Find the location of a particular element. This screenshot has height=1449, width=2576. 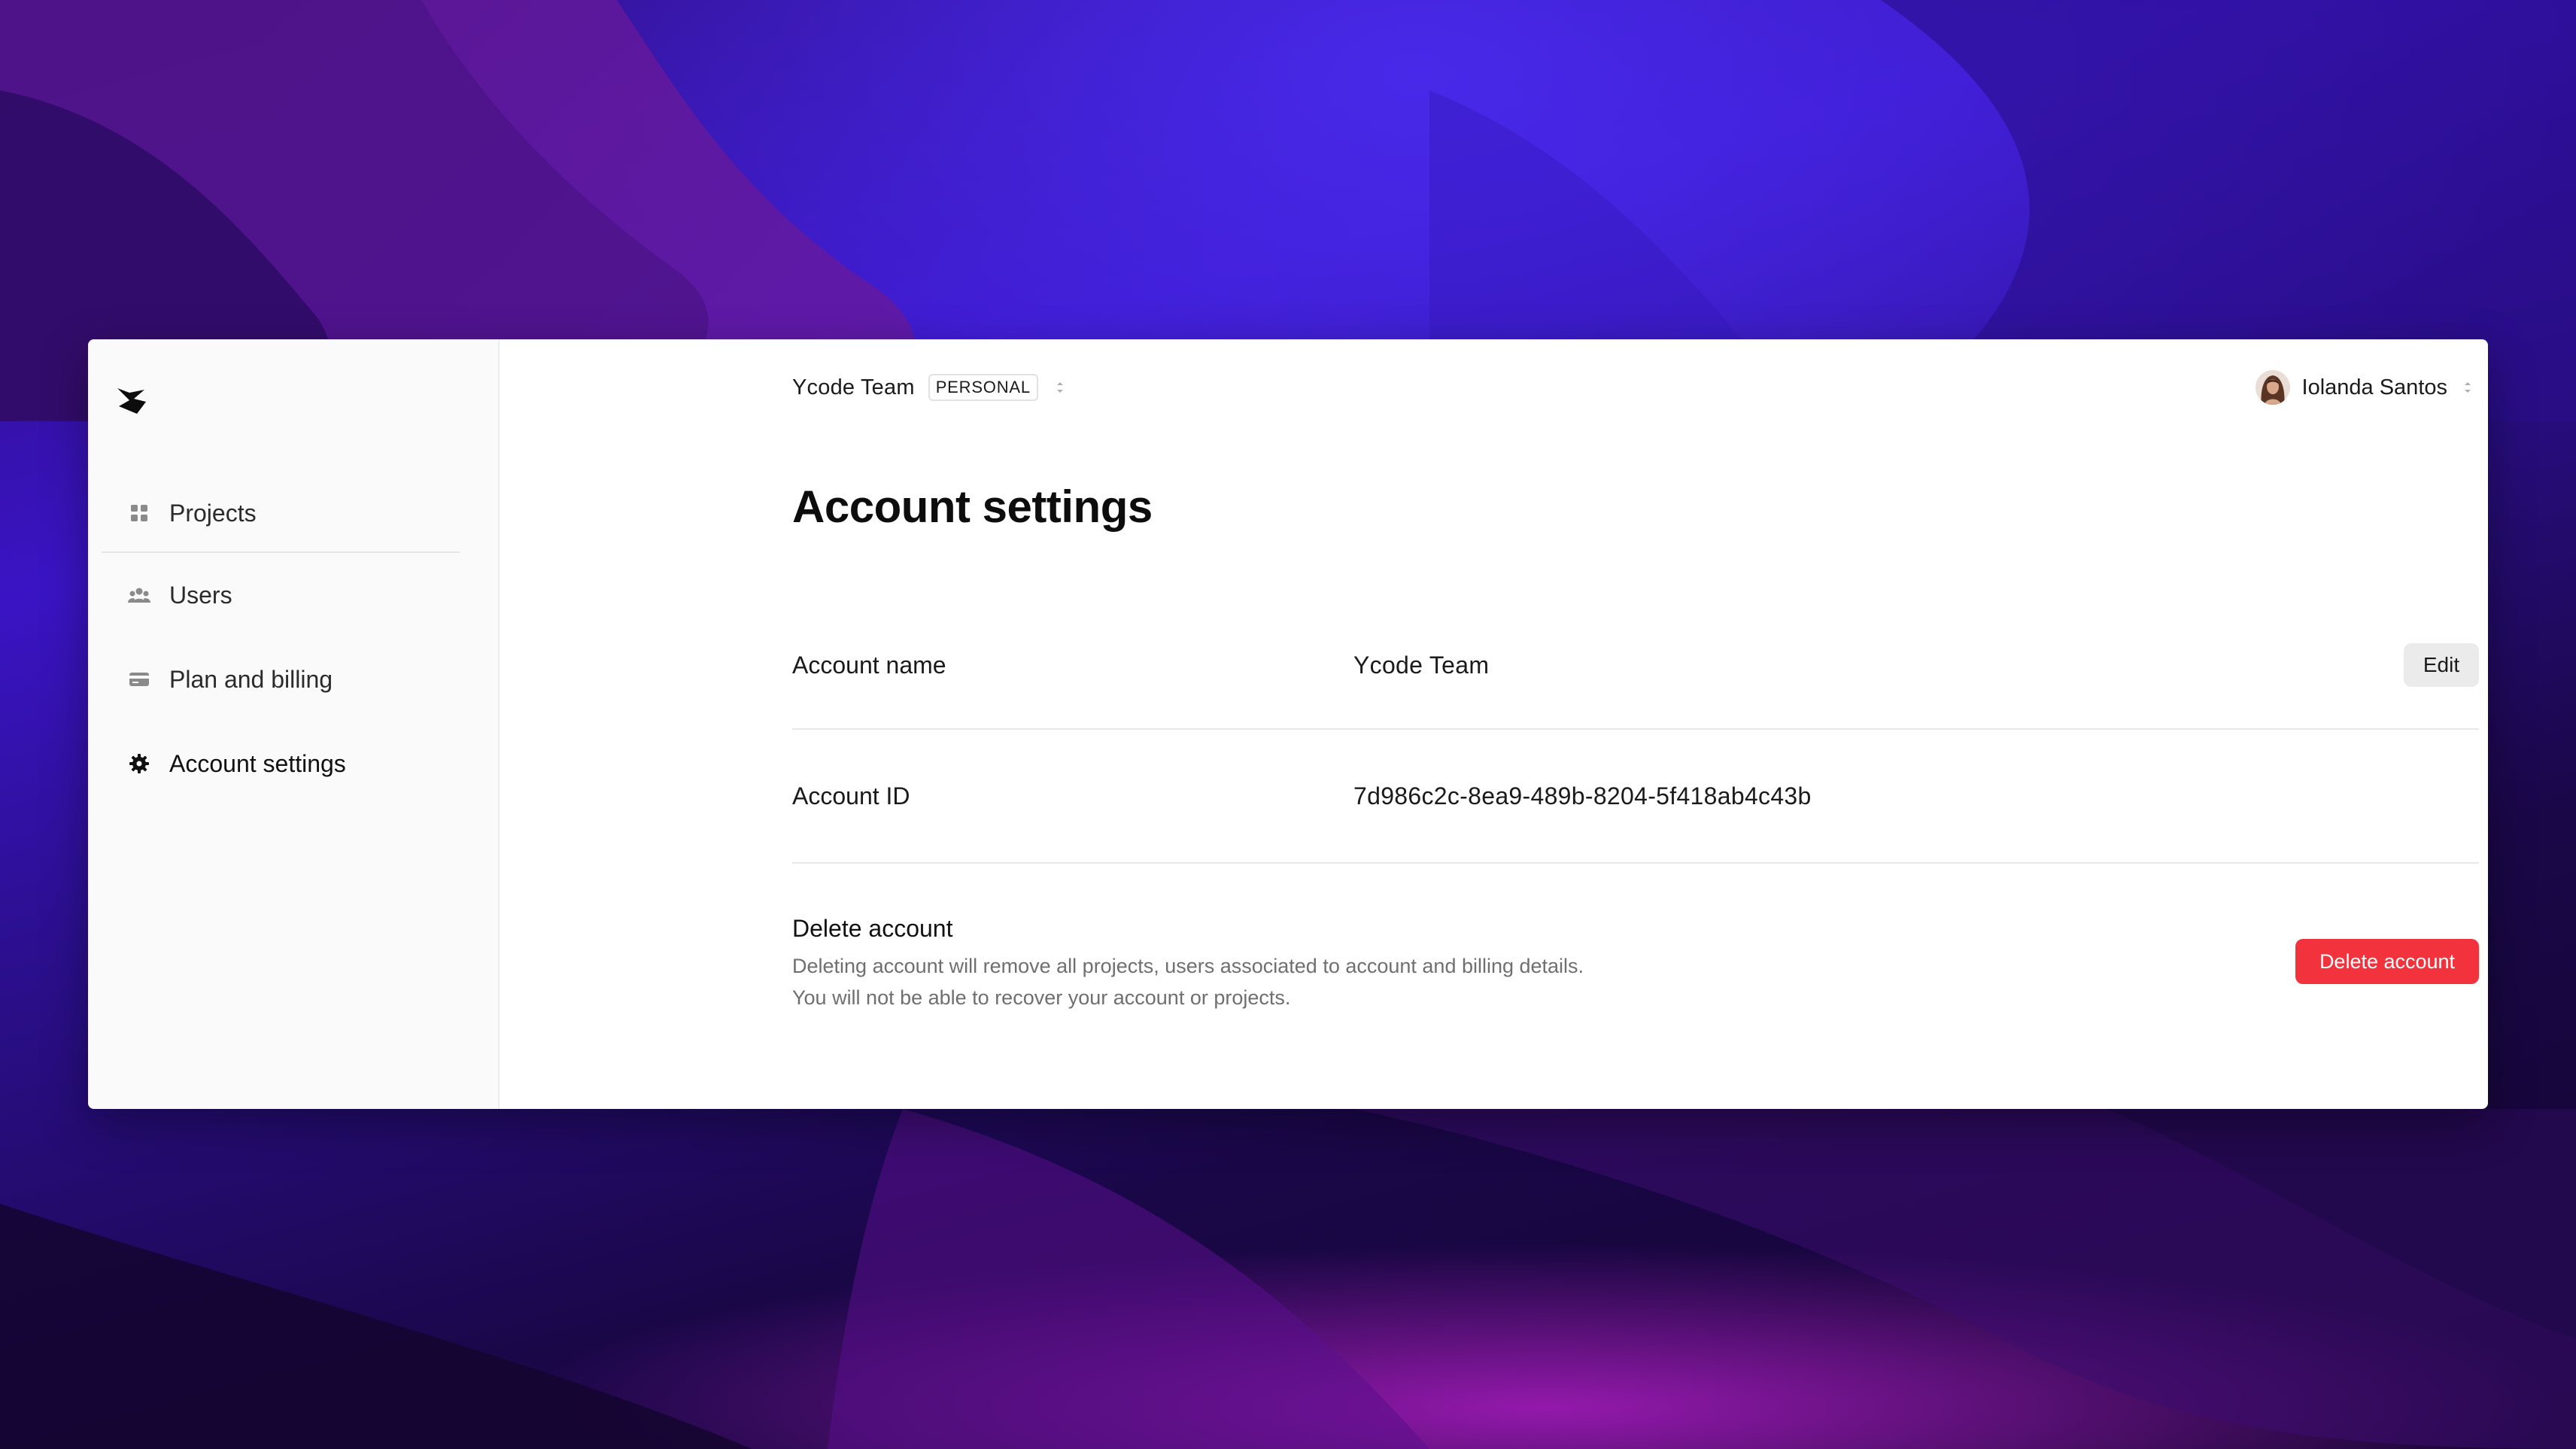

sidebar-item-label: Users is located at coordinates (201, 595).